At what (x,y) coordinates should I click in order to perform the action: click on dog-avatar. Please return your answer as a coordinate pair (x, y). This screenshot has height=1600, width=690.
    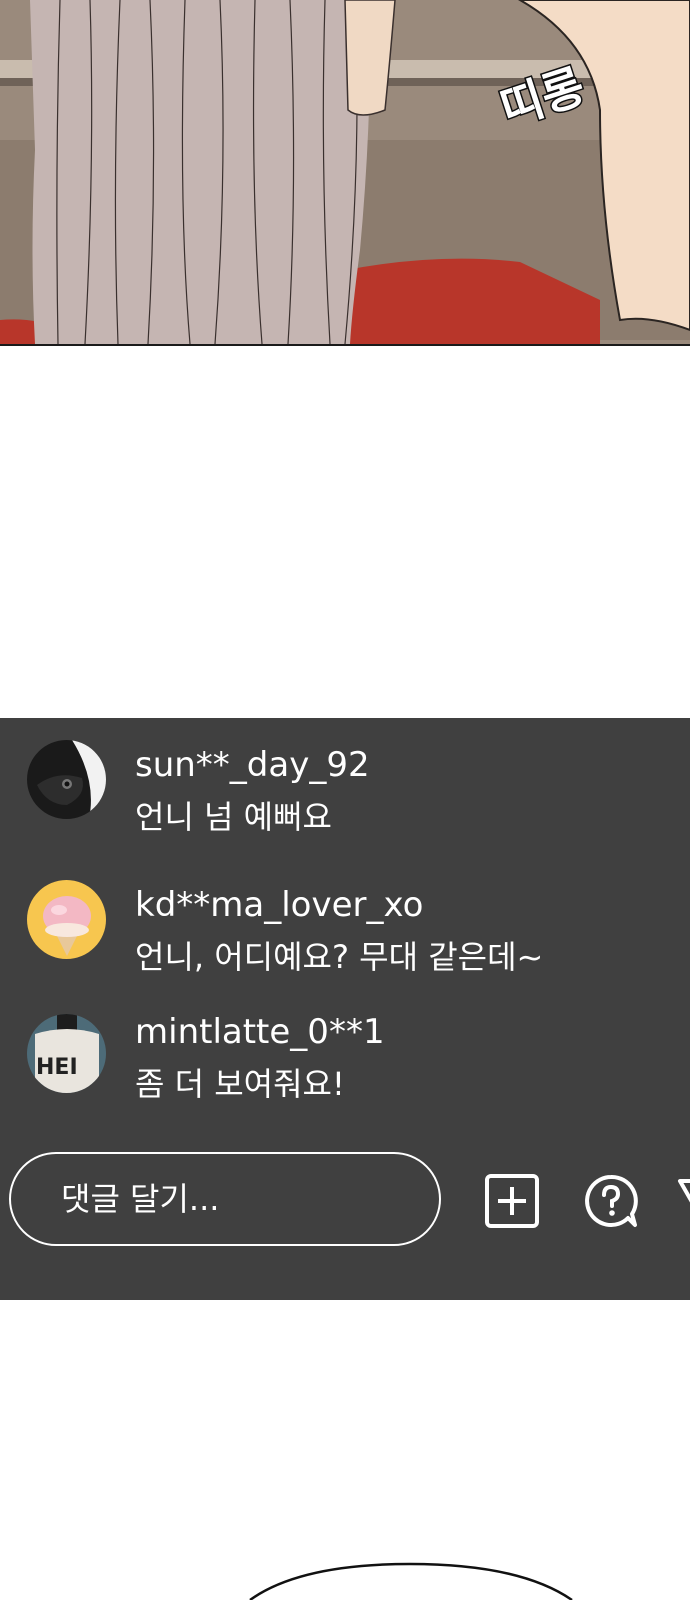
    Looking at the image, I should click on (66, 779).